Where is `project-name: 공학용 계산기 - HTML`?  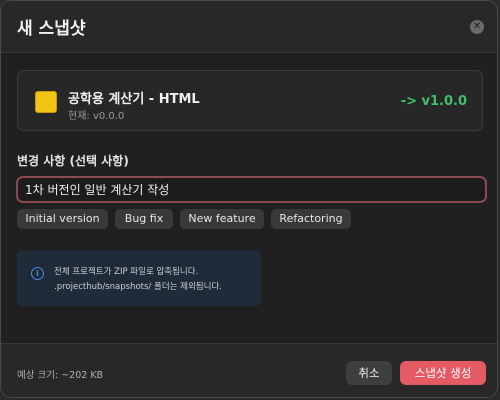 project-name: 공학용 계산기 - HTML is located at coordinates (134, 99).